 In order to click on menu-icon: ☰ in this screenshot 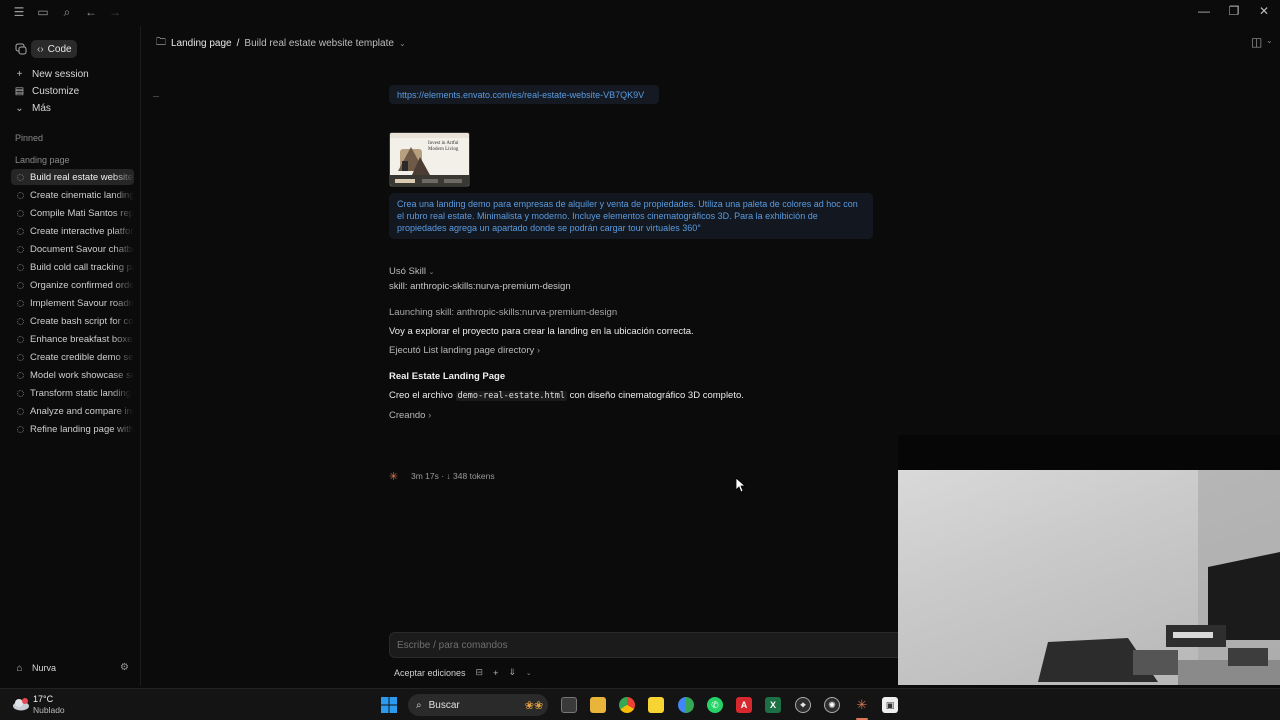, I will do `click(19, 12)`.